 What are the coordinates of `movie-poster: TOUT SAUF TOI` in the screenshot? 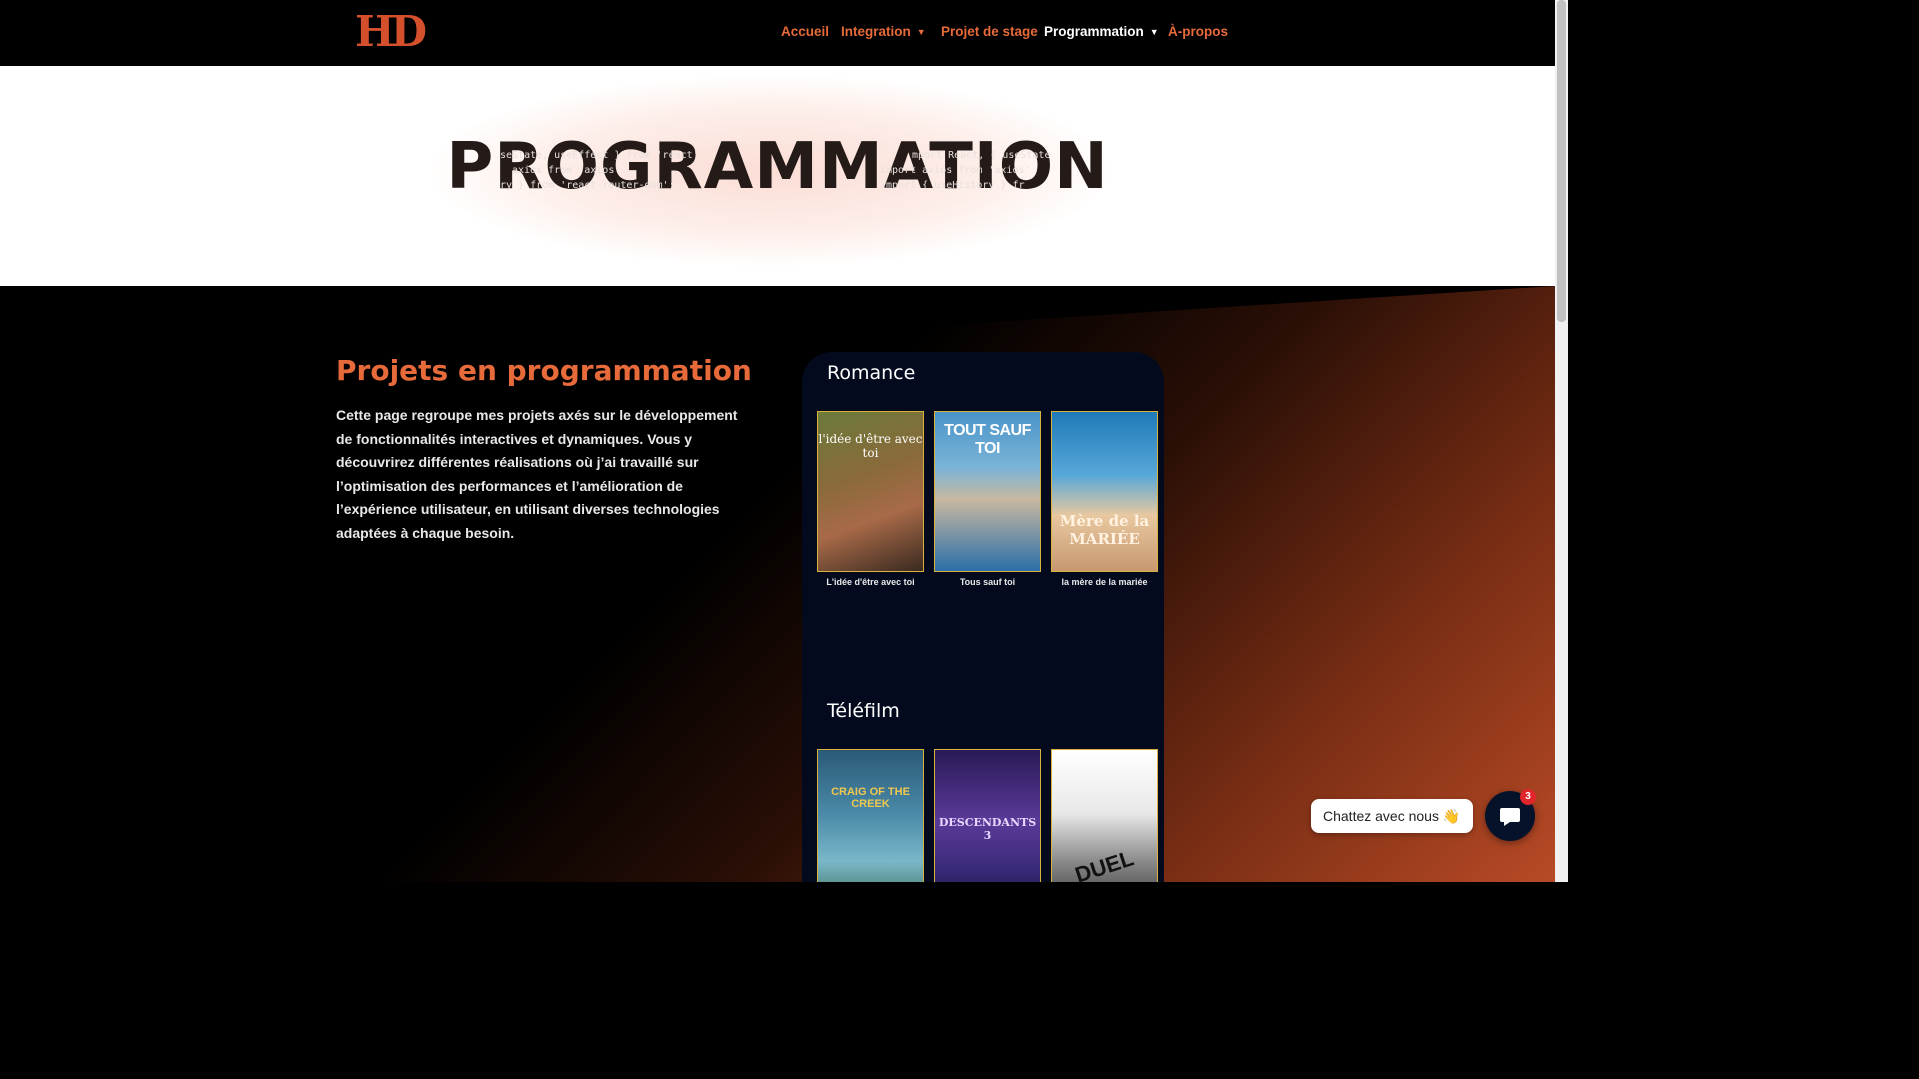 It's located at (987, 491).